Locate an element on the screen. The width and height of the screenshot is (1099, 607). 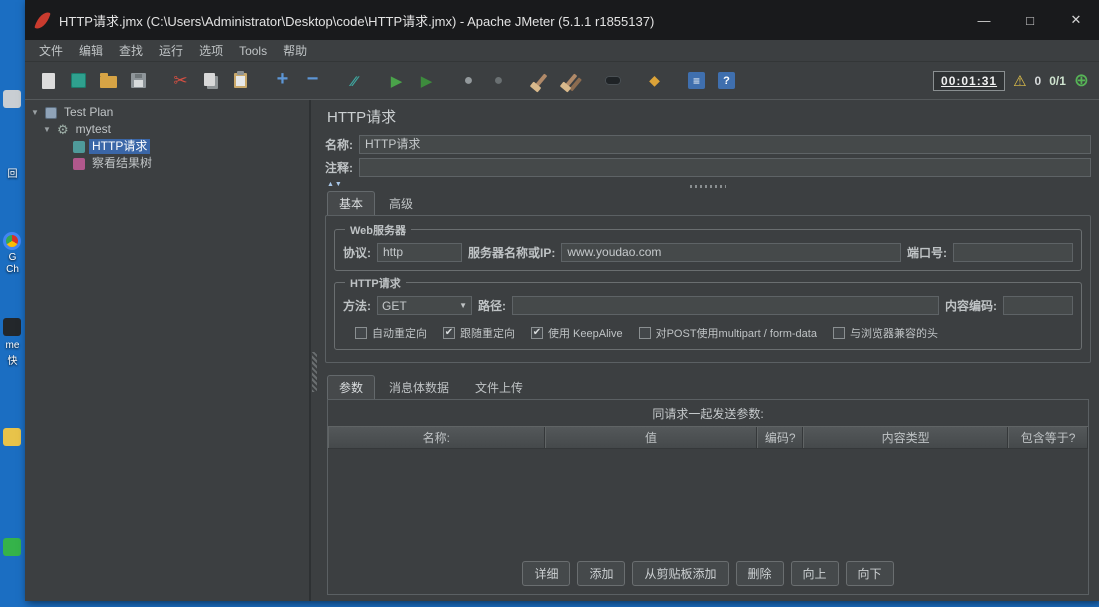
function-helper-icon: ≡ is located at coordinates (696, 80).